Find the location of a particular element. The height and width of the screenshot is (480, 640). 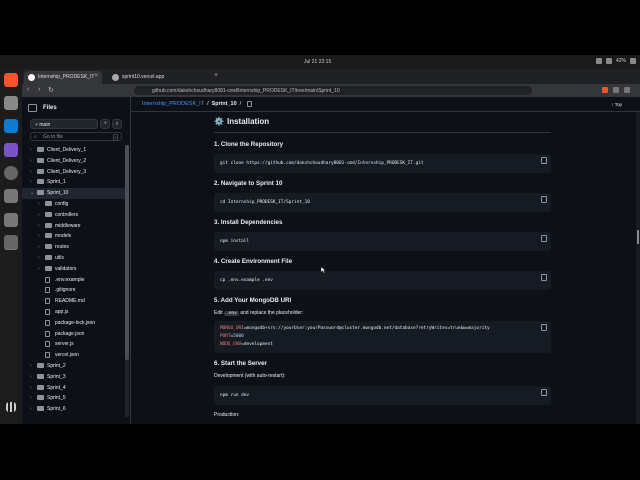

back-icon: ‹ is located at coordinates (28, 89).